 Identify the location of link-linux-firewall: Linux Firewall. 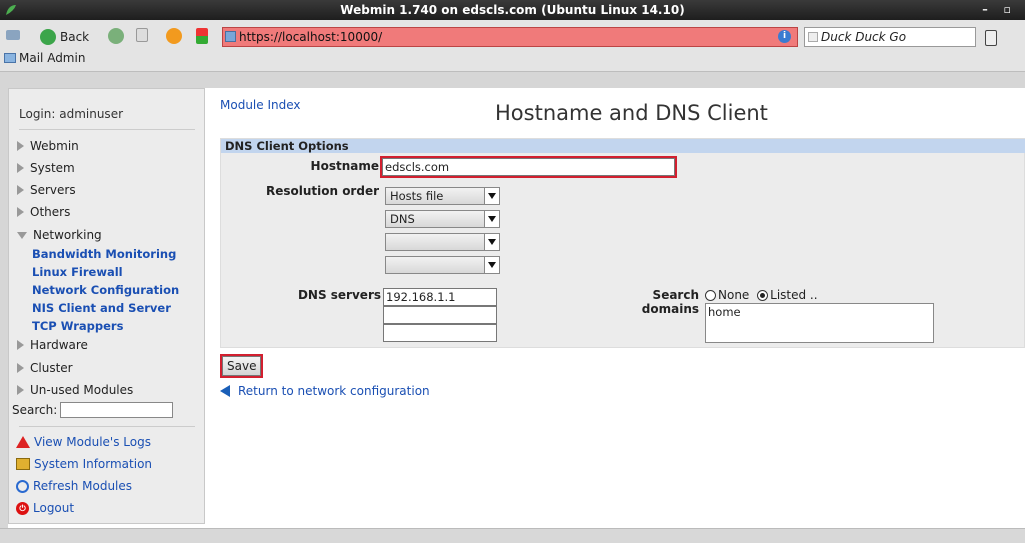
(77, 272).